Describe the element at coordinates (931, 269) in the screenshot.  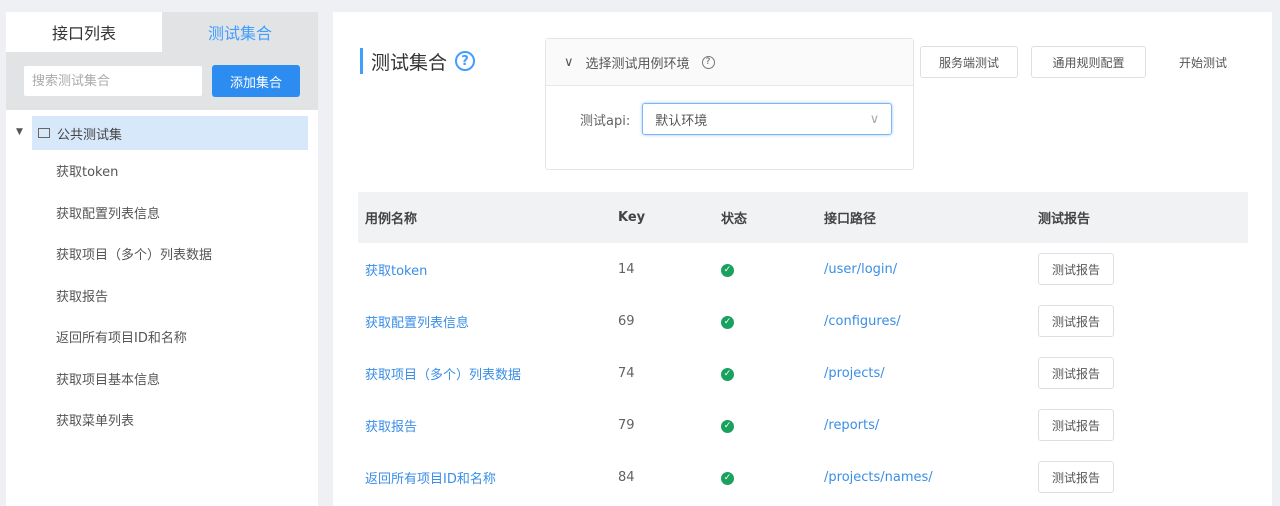
I see `api-path-link: /user/login/` at that location.